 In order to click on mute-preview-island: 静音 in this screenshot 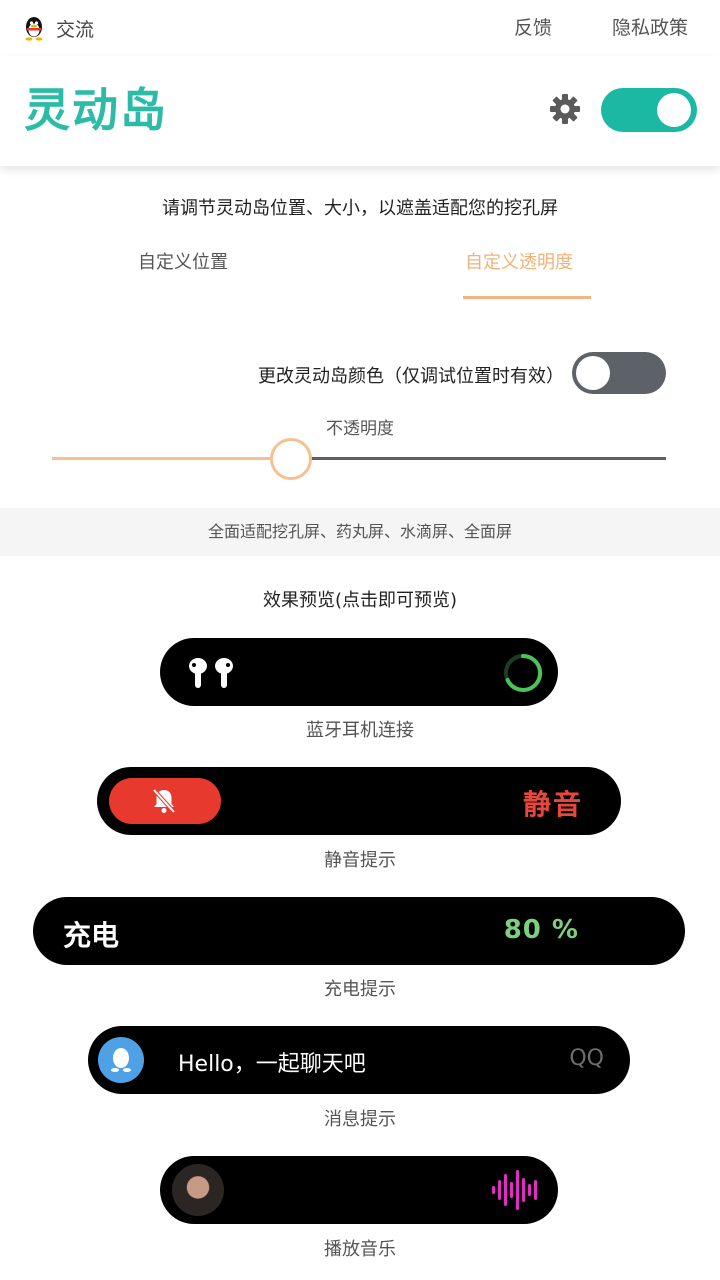, I will do `click(359, 801)`.